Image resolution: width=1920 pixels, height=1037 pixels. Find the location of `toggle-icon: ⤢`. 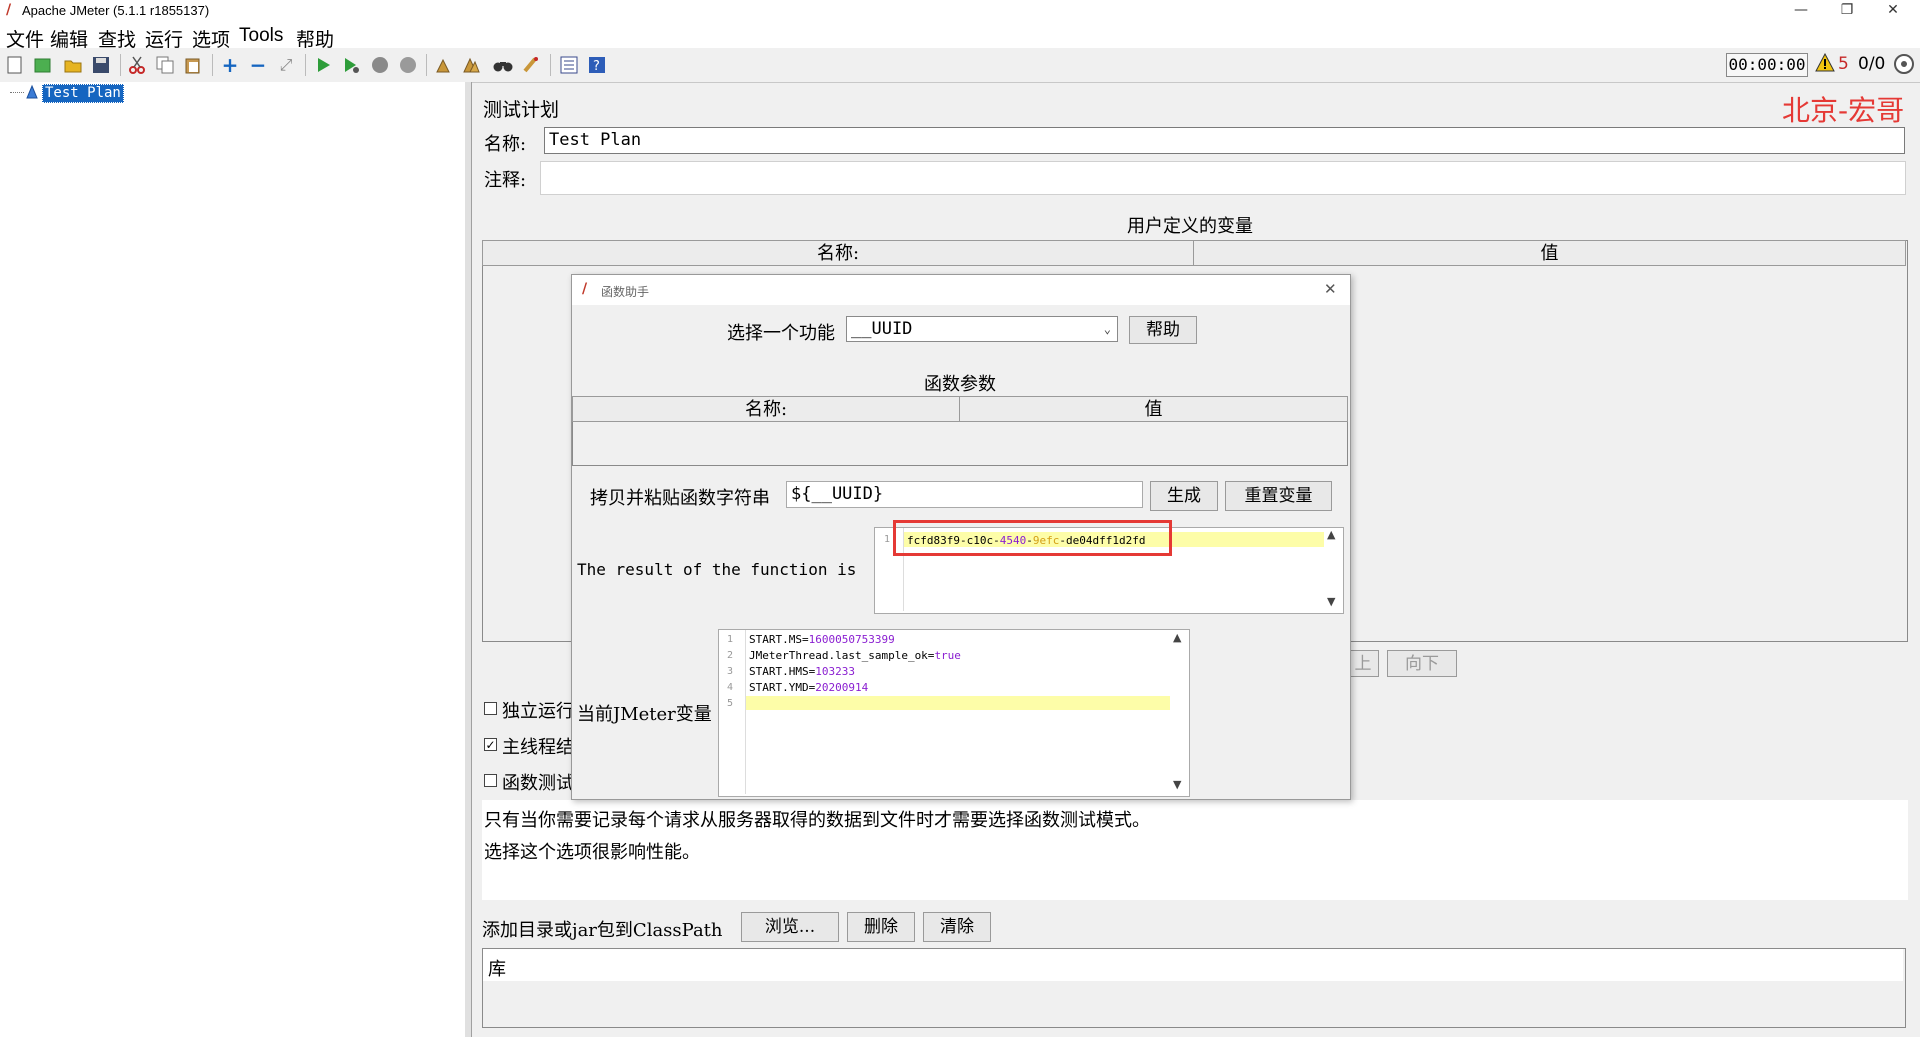

toggle-icon: ⤢ is located at coordinates (286, 65).